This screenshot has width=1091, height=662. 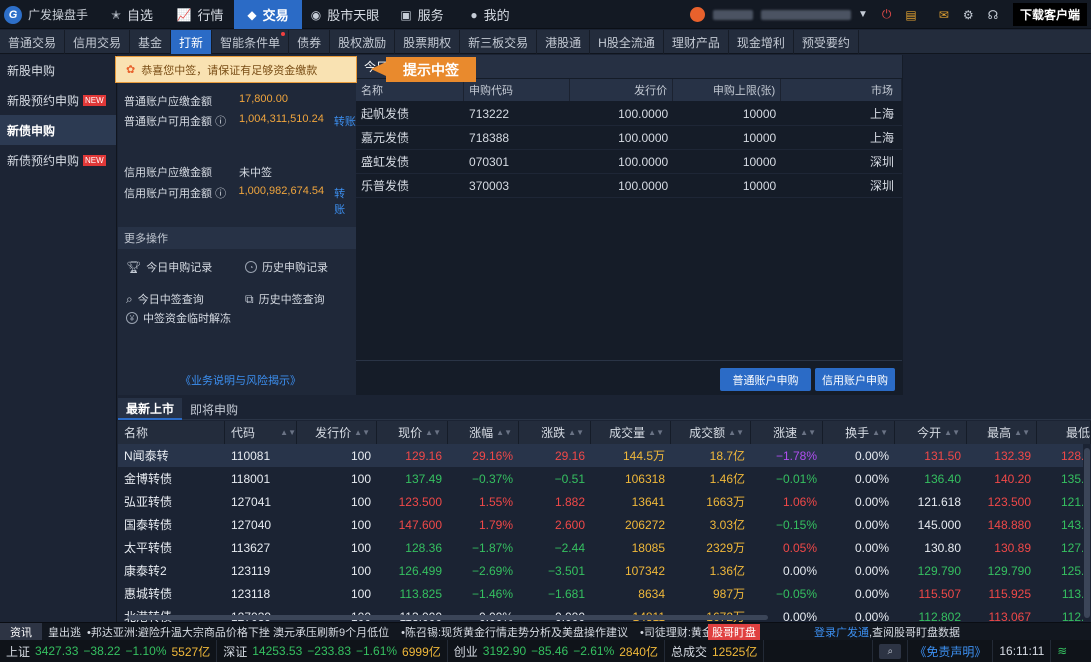 What do you see at coordinates (859, 432) in the screenshot?
I see `col-turnover: 换手 ▲▼` at bounding box center [859, 432].